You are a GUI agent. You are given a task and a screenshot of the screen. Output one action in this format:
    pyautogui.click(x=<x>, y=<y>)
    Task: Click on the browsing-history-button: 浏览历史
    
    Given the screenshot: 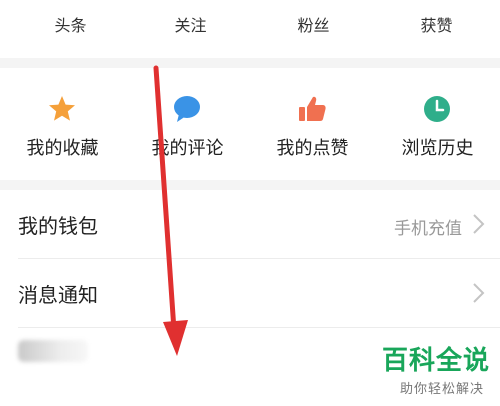 What is the action you would take?
    pyautogui.click(x=437, y=124)
    